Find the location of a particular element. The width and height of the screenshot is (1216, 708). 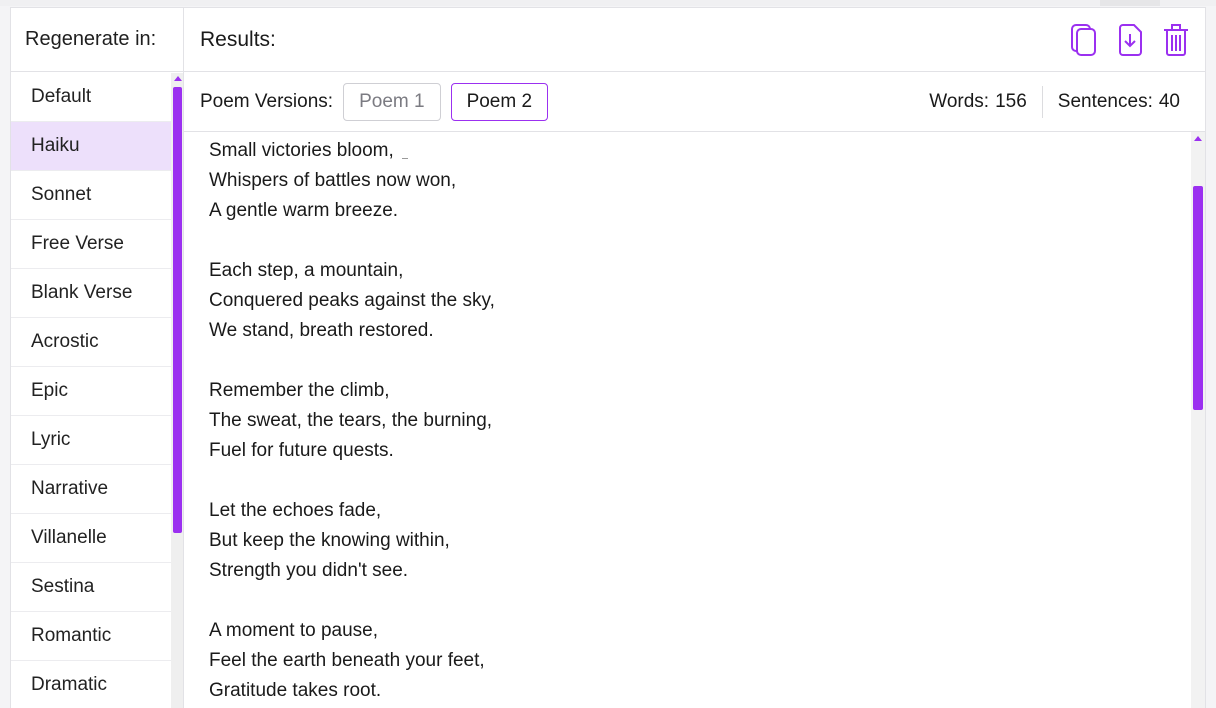

results-title: Results: is located at coordinates (238, 39).